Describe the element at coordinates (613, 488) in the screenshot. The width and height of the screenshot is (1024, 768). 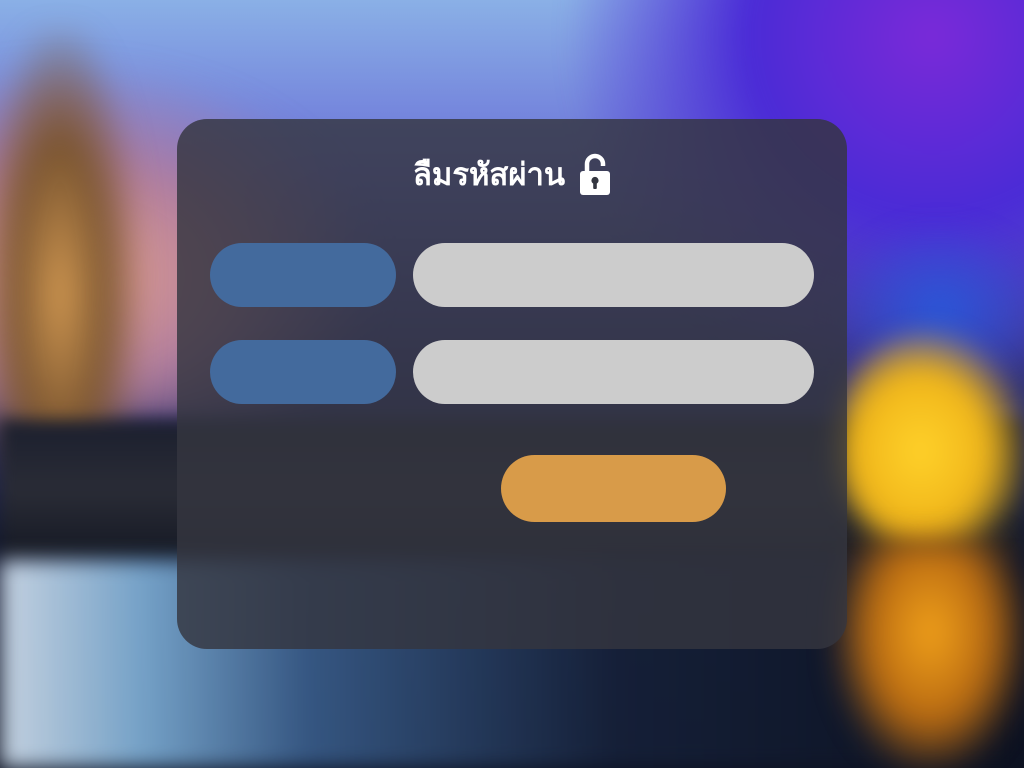
I see `submit-button` at that location.